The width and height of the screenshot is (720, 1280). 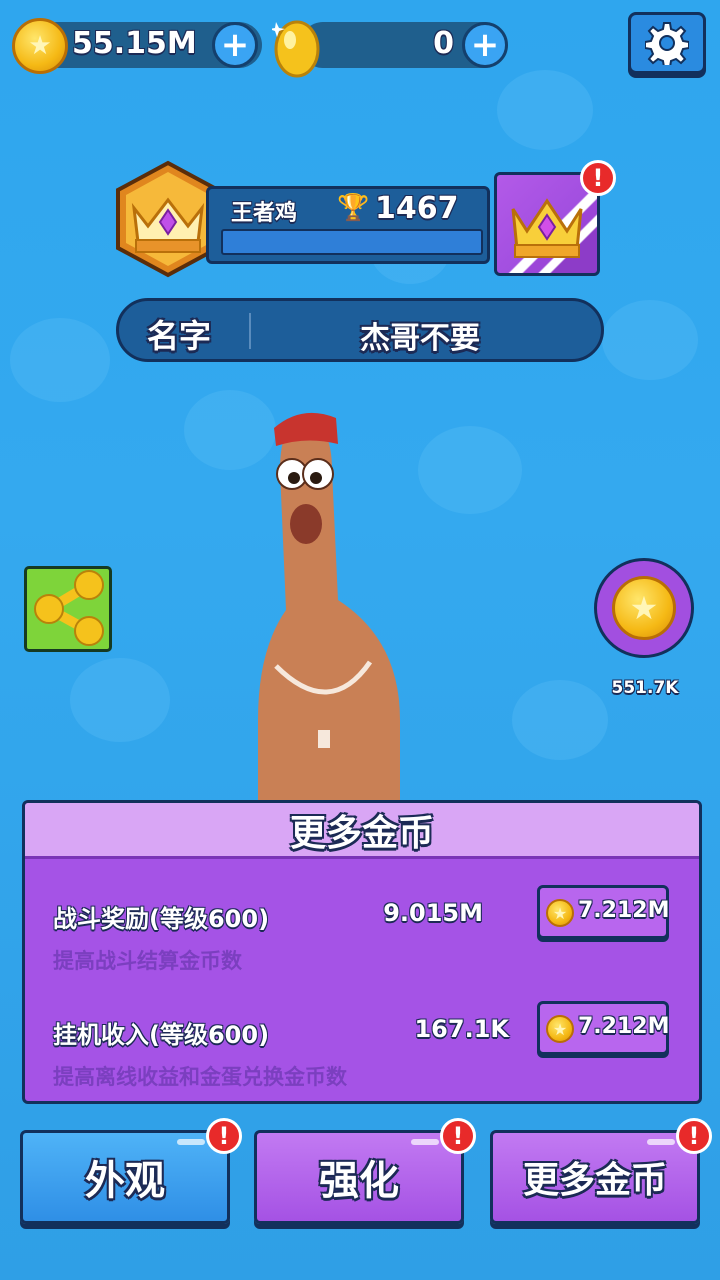 What do you see at coordinates (348, 225) in the screenshot?
I see `rank-panel: 王者鸡 🏆 1467` at bounding box center [348, 225].